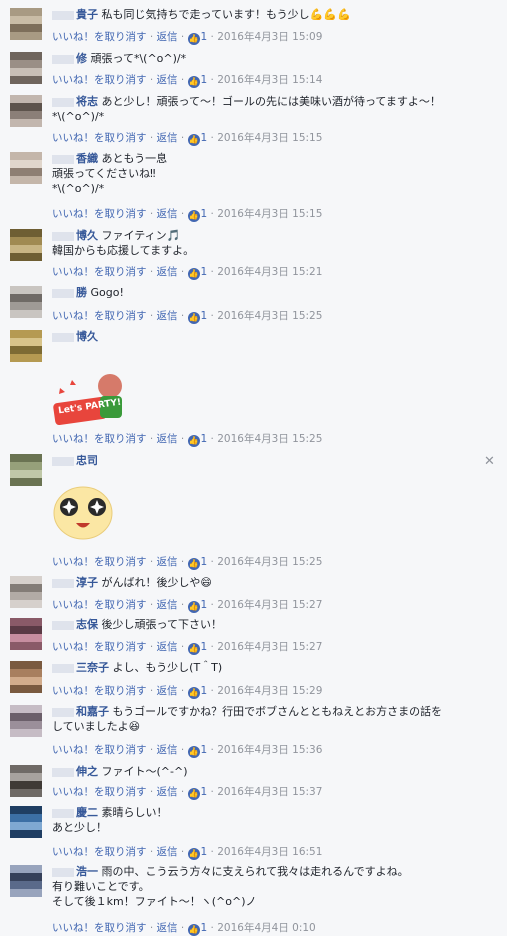  I want to click on comment-body: 伸之 ファイト〜(^-^), so click(269, 771).